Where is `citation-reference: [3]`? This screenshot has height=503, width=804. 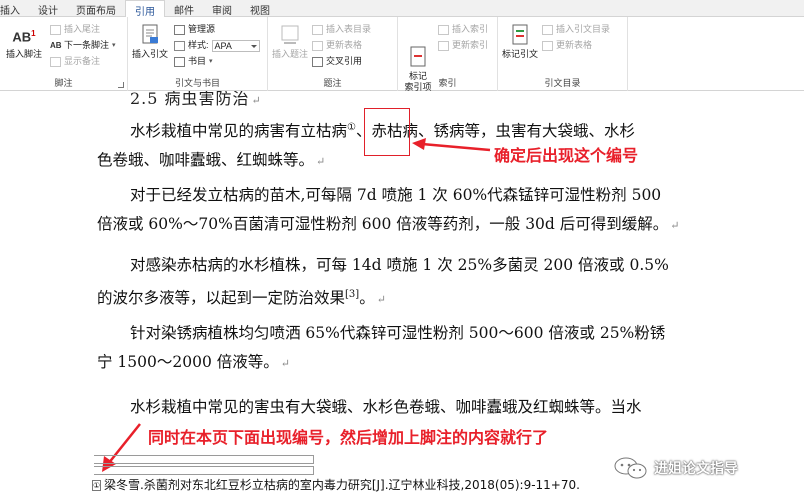
citation-reference: [3] is located at coordinates (352, 294).